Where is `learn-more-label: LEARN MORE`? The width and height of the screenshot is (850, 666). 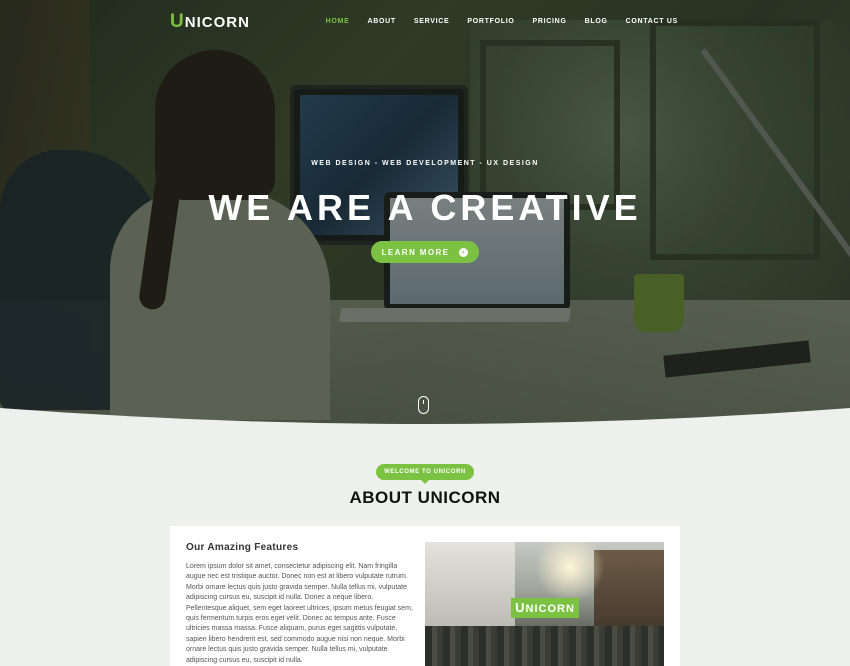 learn-more-label: LEARN MORE is located at coordinates (415, 252).